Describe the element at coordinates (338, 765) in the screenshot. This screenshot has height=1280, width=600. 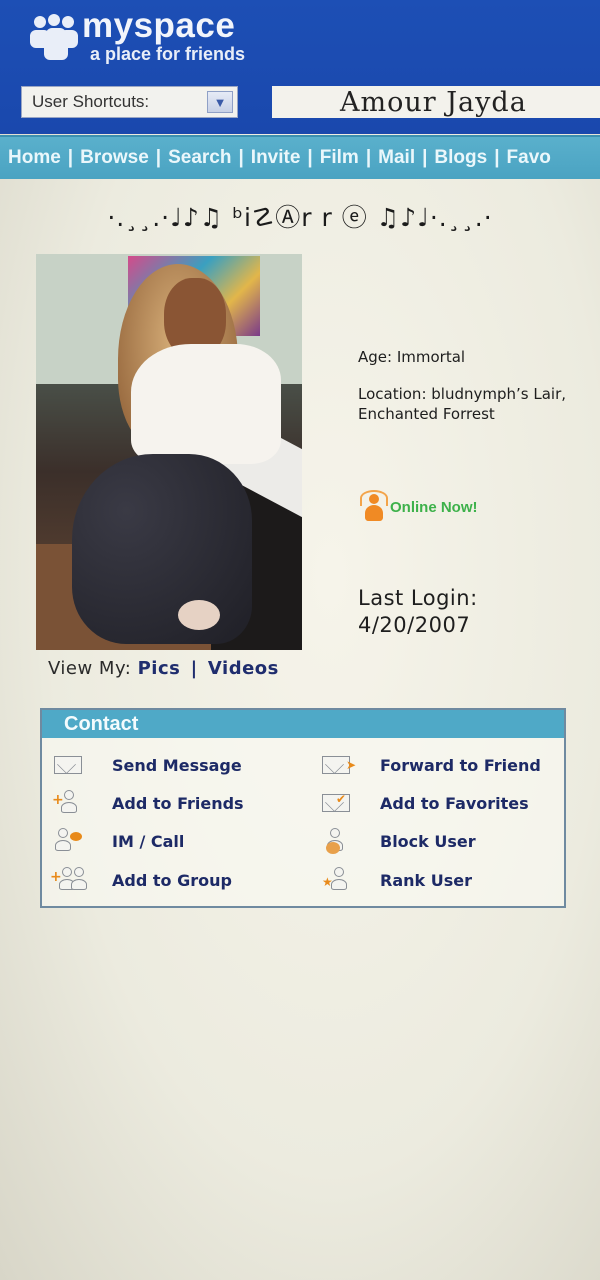
I see `forward-envelope-icon: ➤` at that location.